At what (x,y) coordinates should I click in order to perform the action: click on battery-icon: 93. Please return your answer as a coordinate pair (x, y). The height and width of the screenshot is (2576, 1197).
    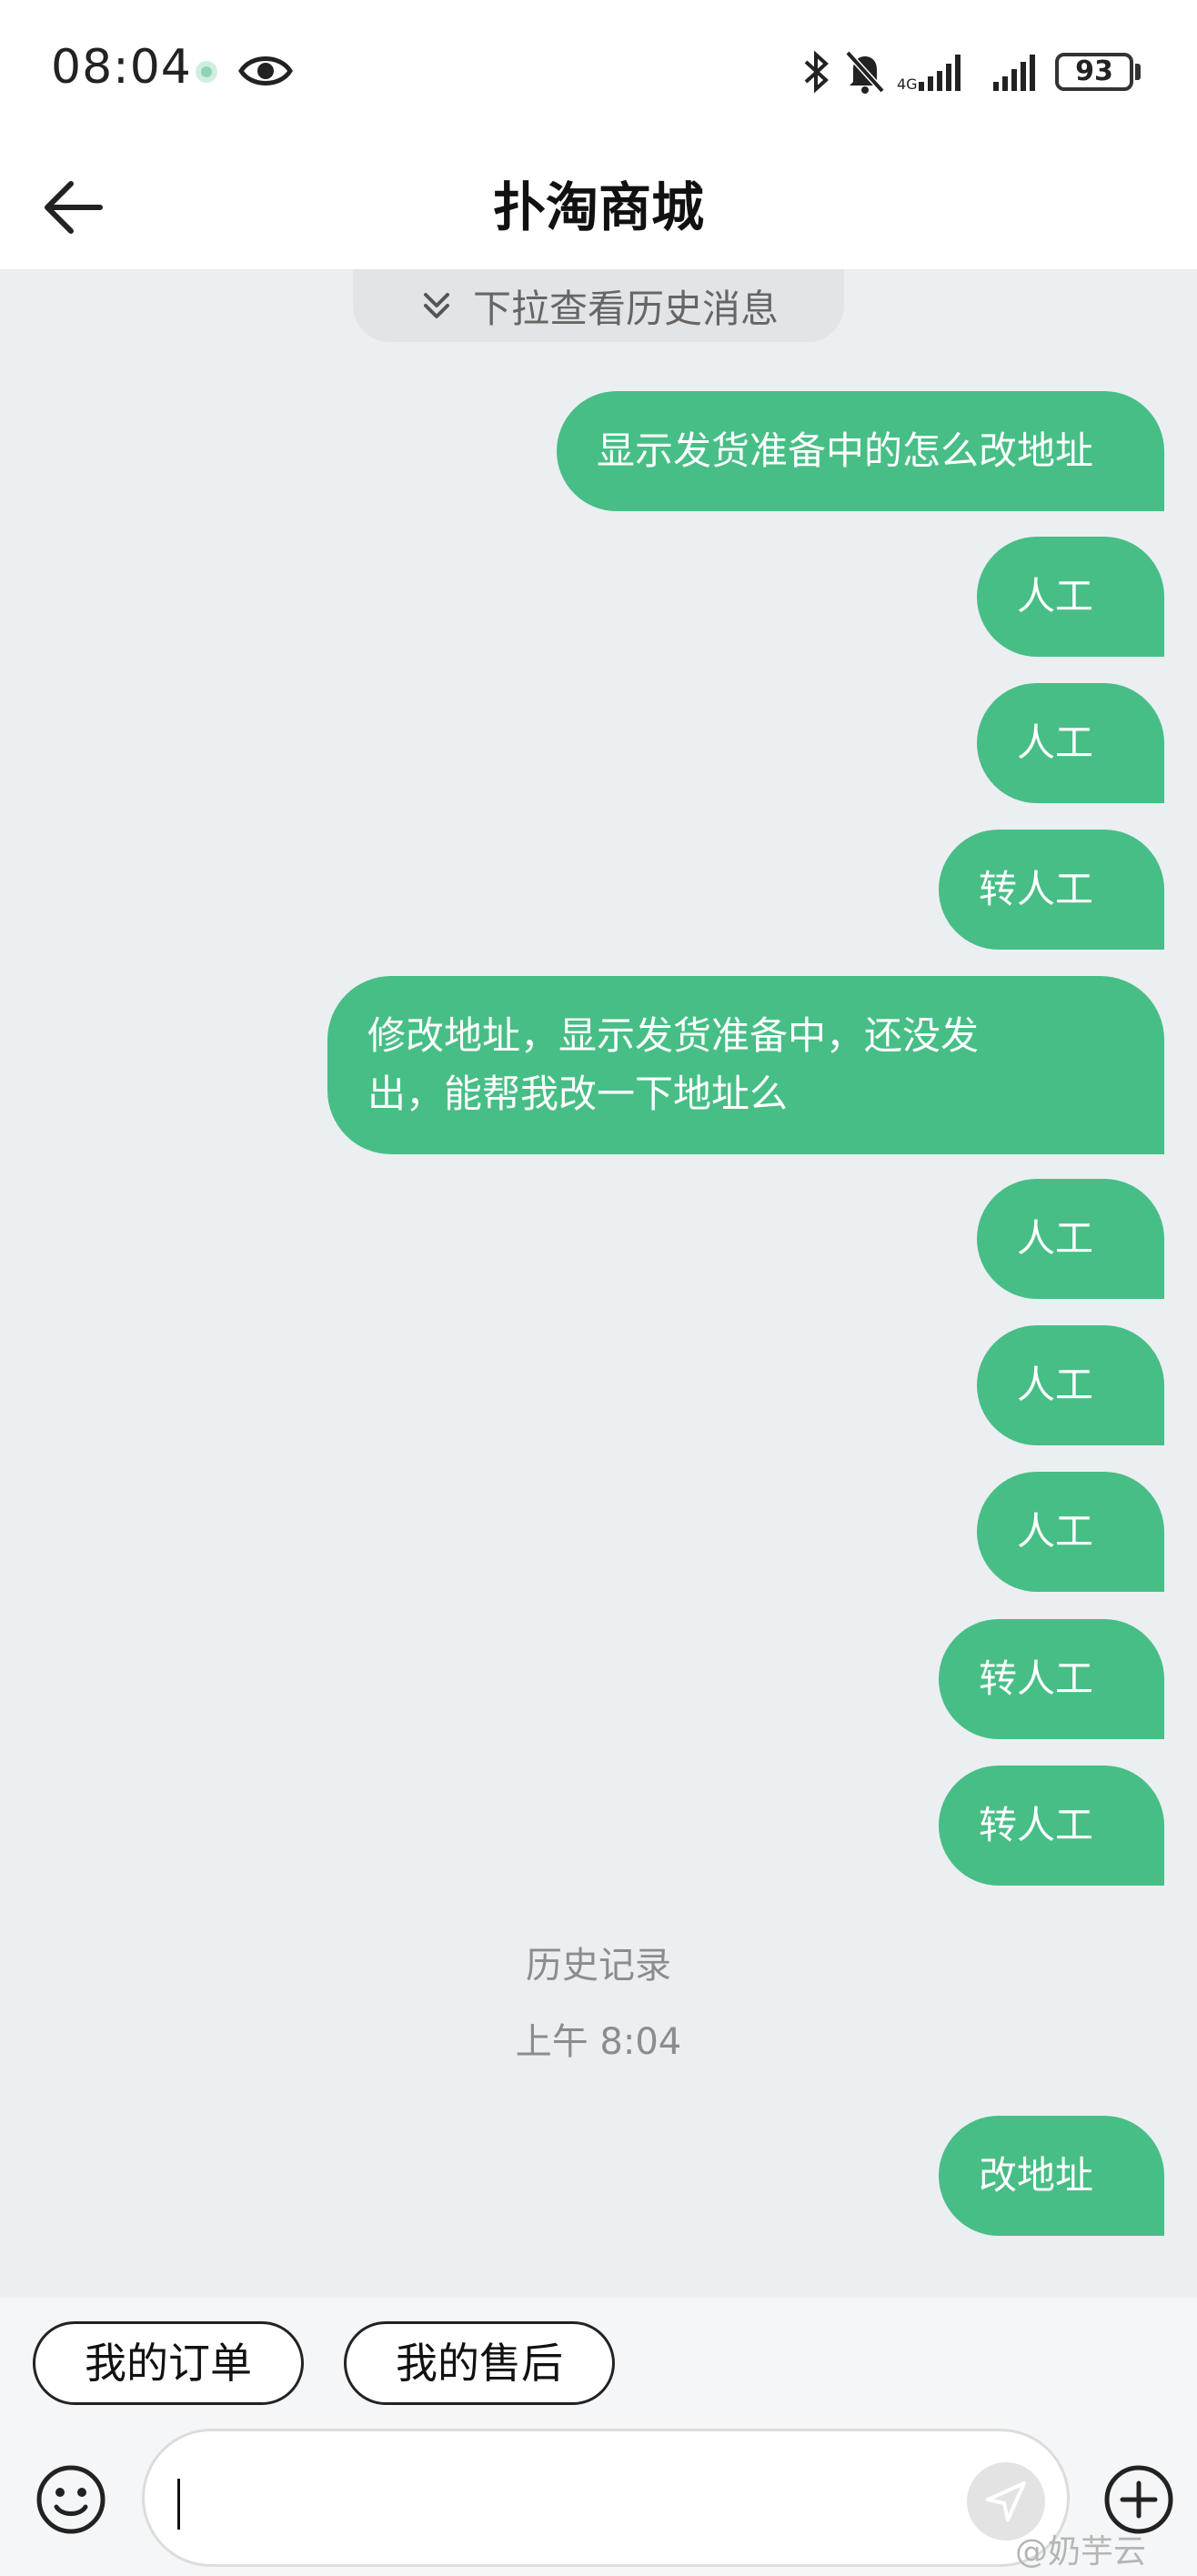
    Looking at the image, I should click on (1094, 72).